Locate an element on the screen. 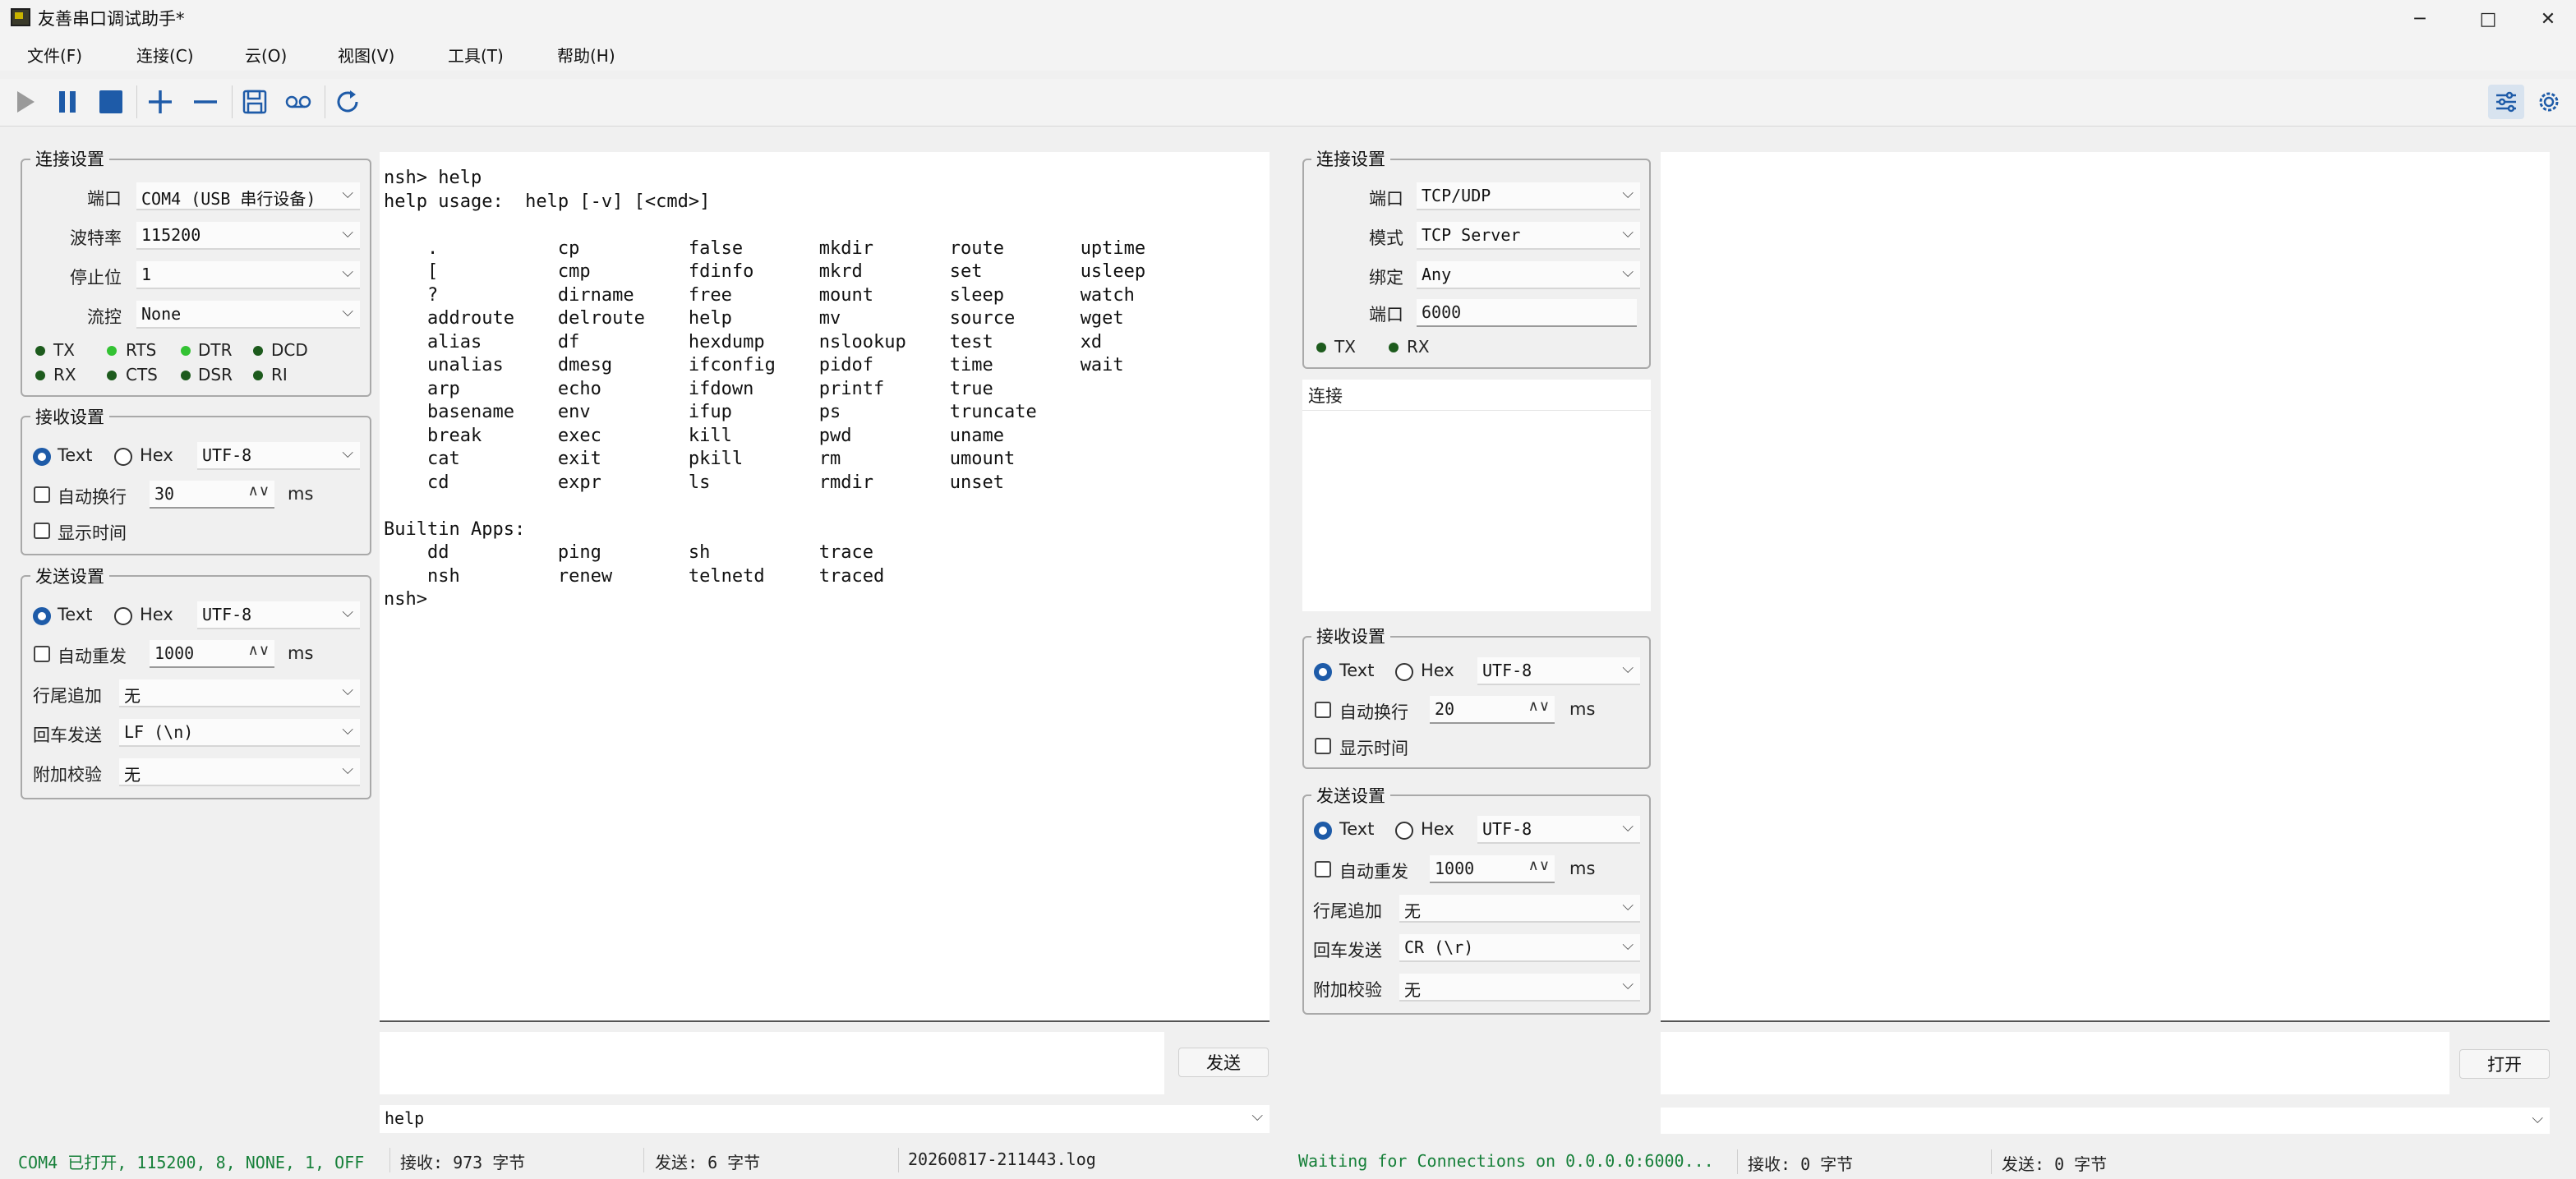 The image size is (2576, 1179). remove-icon is located at coordinates (205, 102).